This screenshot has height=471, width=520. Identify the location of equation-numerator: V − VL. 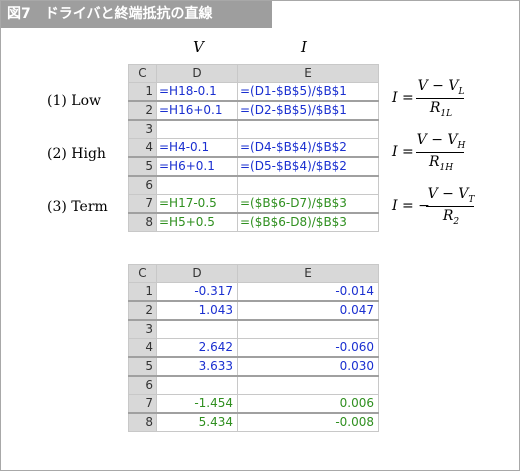
(441, 87).